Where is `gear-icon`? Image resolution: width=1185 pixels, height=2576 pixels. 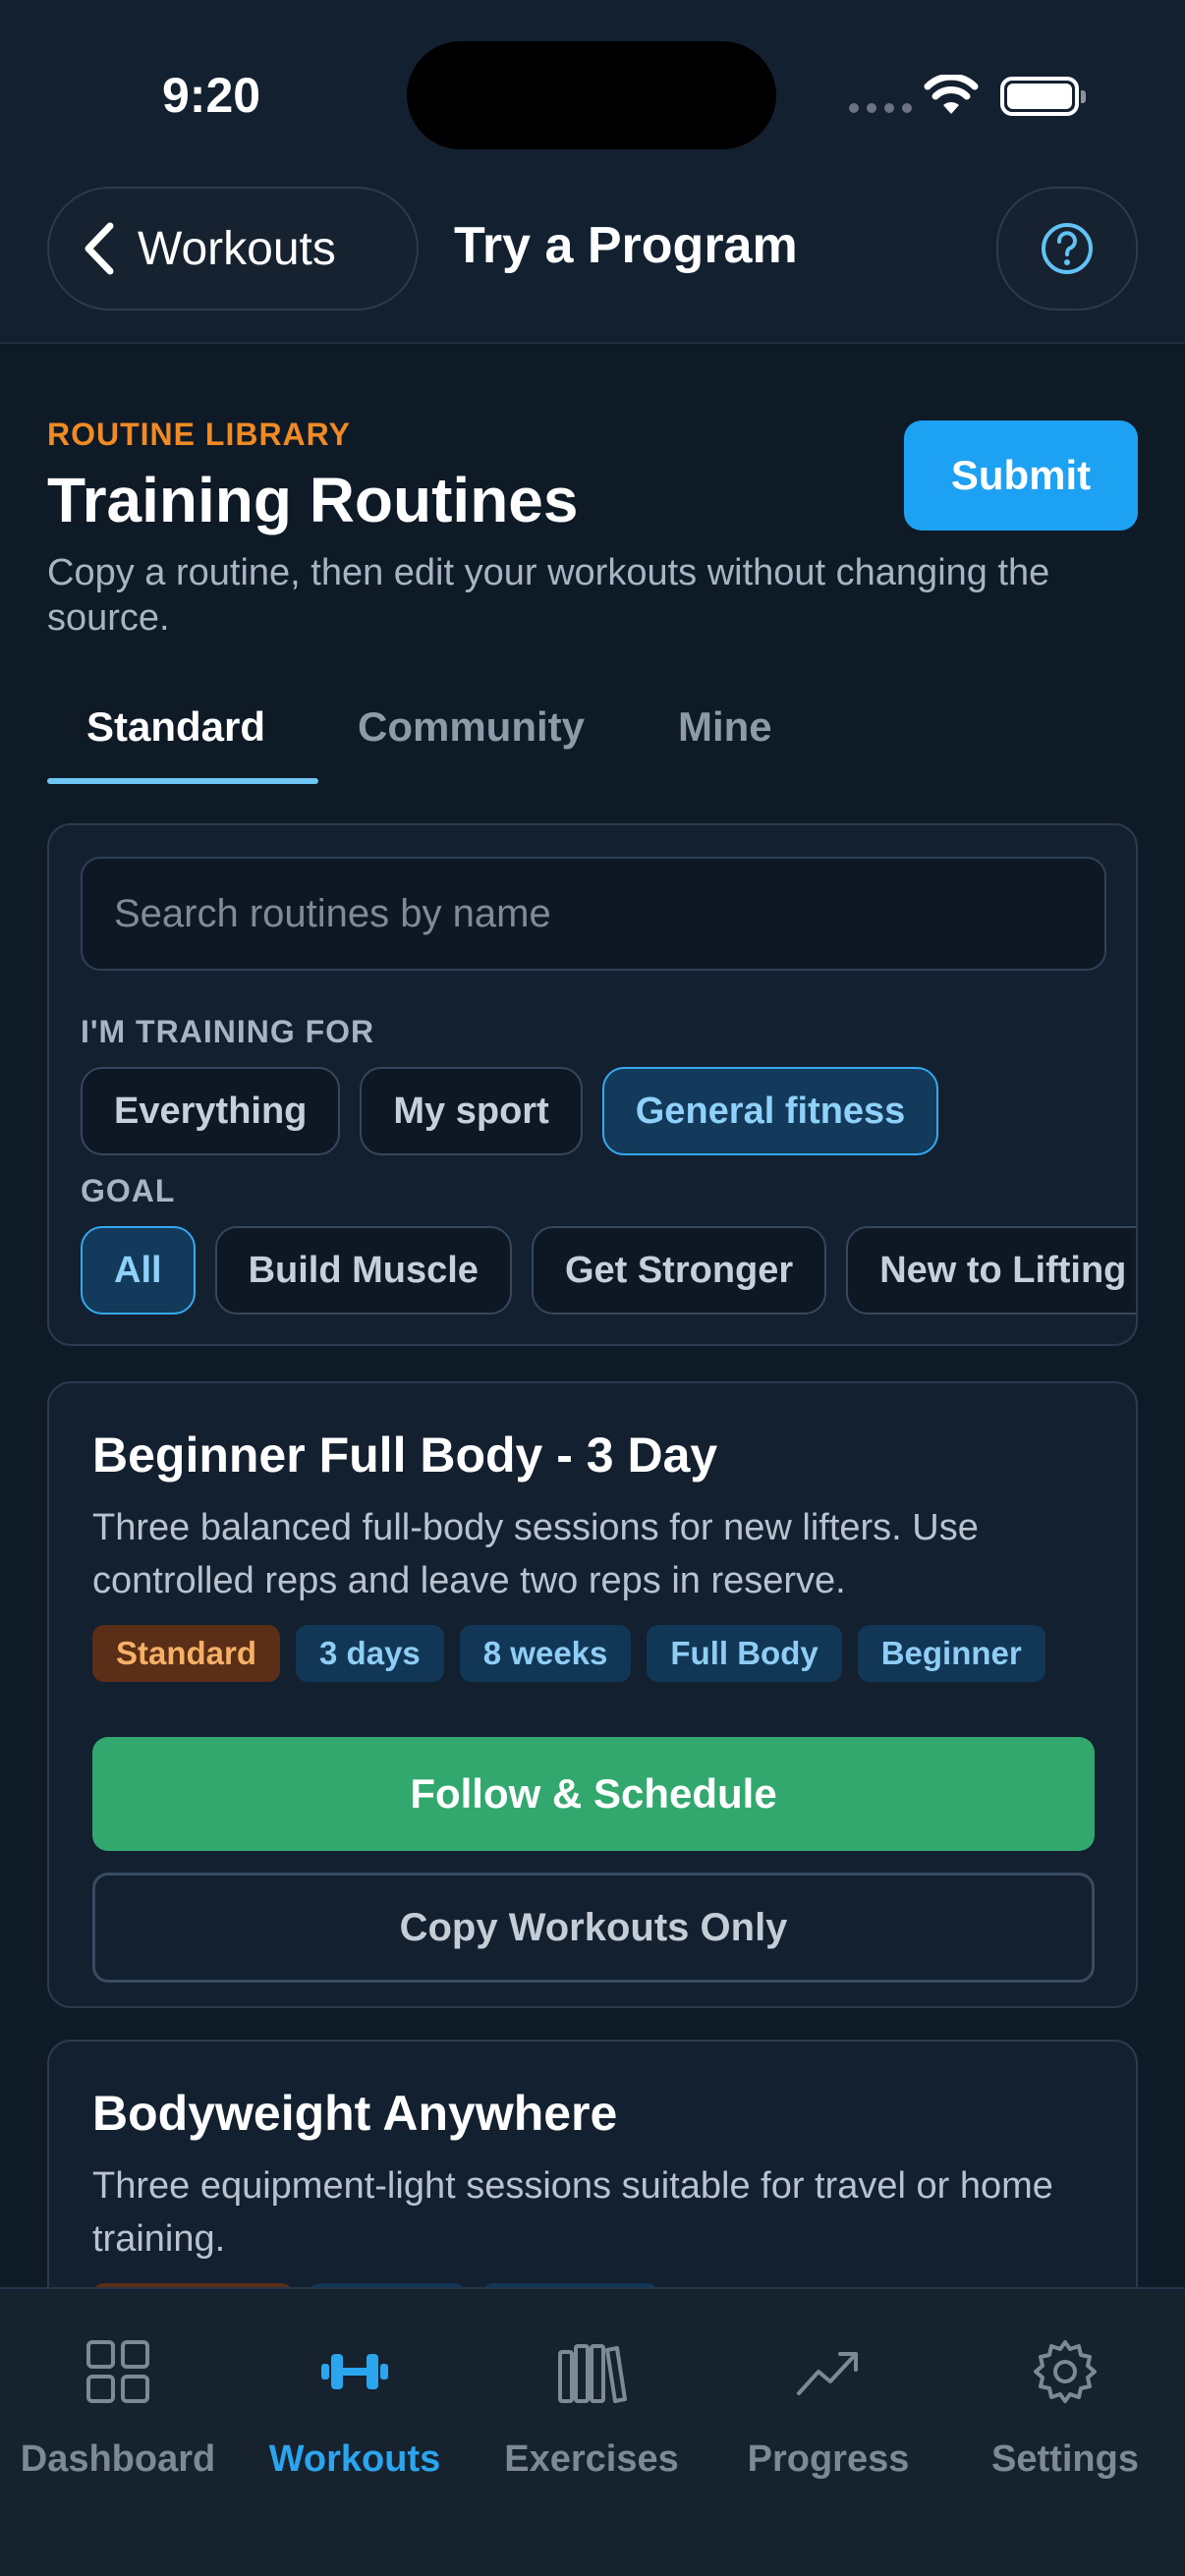 gear-icon is located at coordinates (1065, 2371).